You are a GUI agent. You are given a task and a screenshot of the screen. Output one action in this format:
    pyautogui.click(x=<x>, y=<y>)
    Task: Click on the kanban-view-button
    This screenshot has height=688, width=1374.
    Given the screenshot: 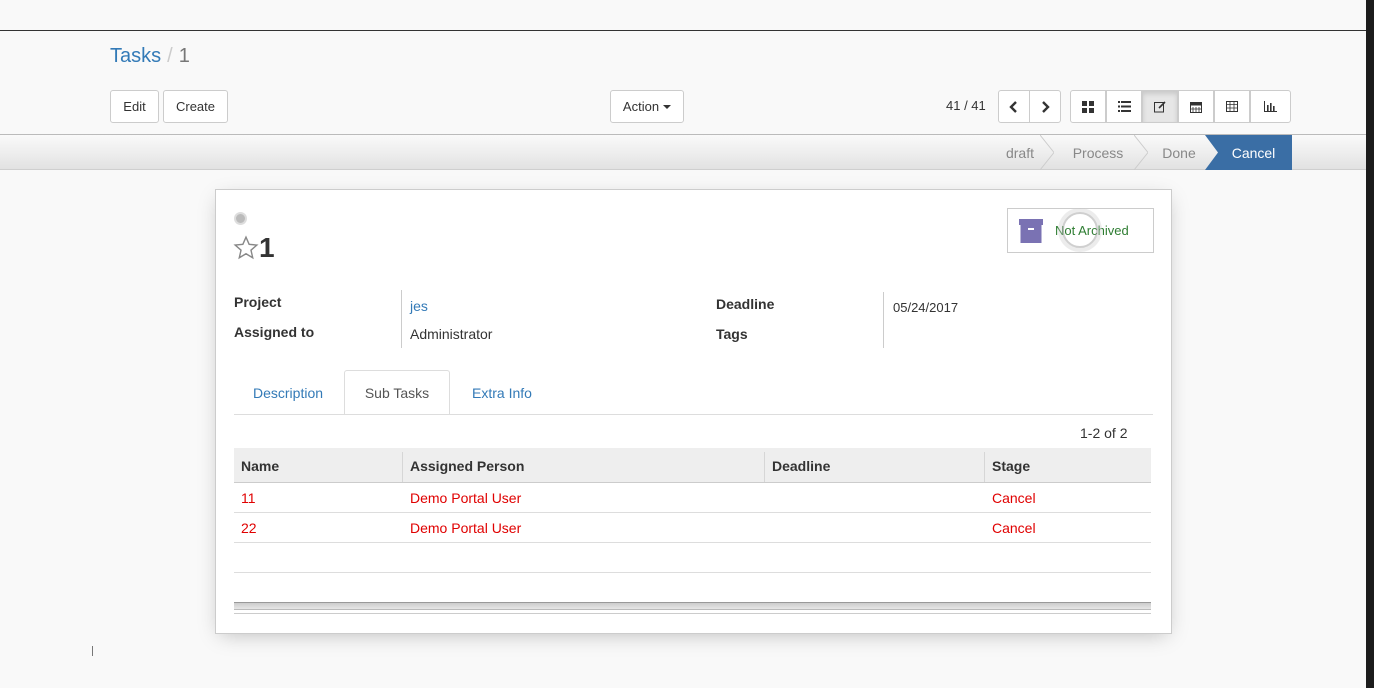 What is the action you would take?
    pyautogui.click(x=1088, y=106)
    